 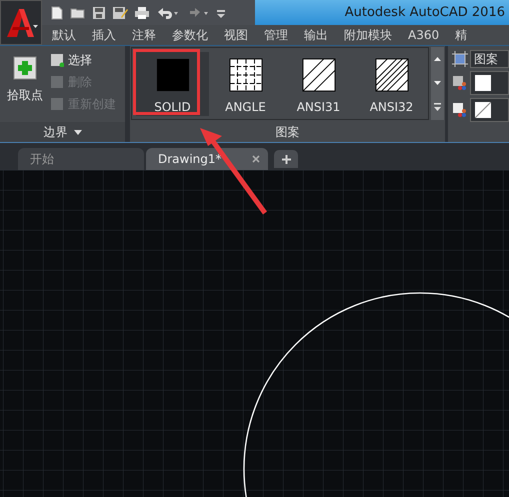 I want to click on hatch-color-icon, so click(x=460, y=83).